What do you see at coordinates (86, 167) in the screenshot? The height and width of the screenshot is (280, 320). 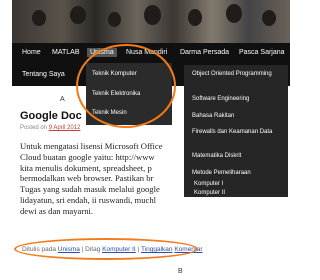 I see `post-body-line: kita menulis dokument, spreadsheet, p` at bounding box center [86, 167].